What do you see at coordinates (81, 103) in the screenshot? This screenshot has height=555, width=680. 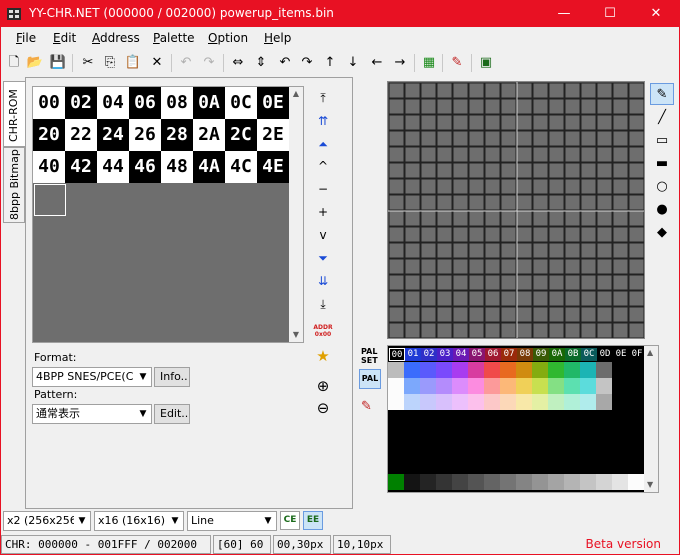 I see `tile: 02` at bounding box center [81, 103].